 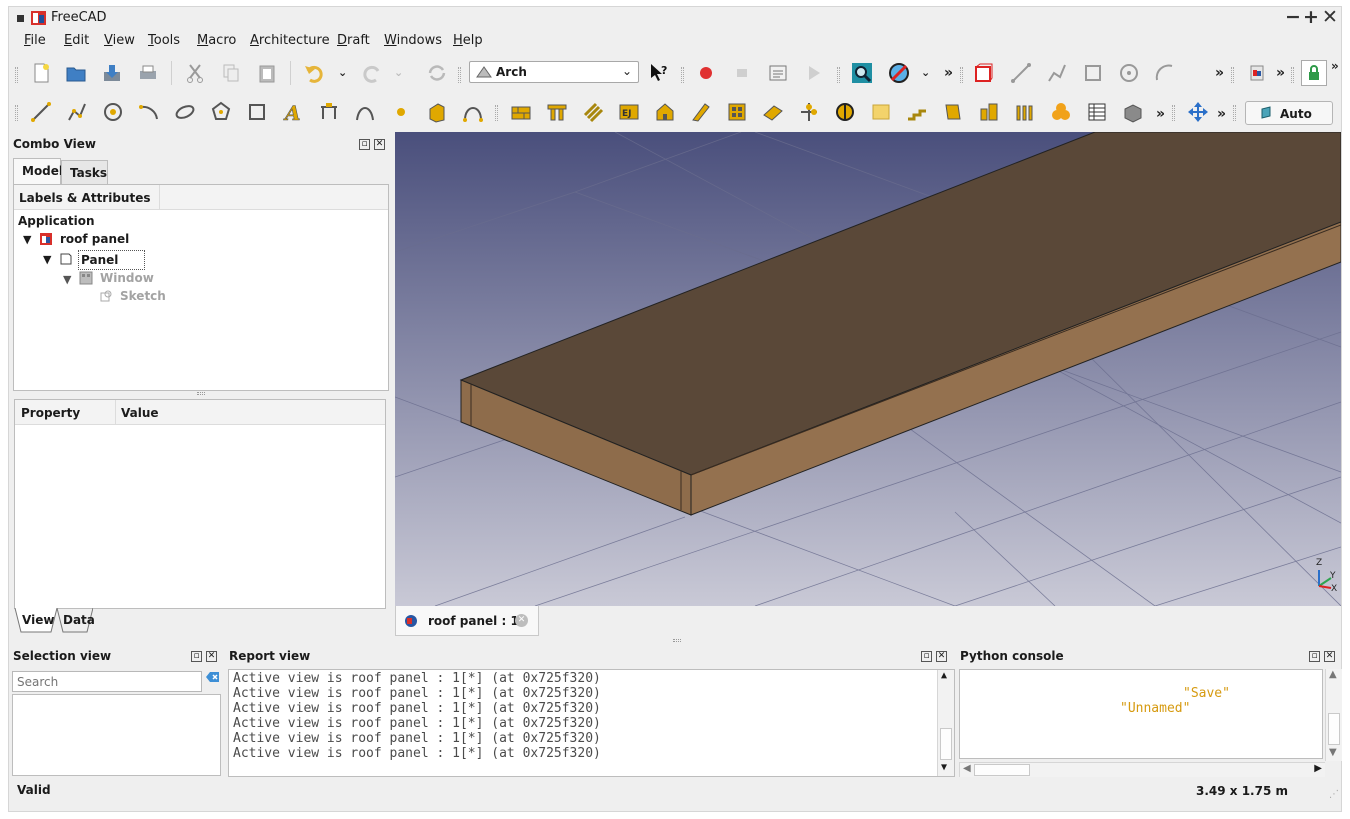 What do you see at coordinates (1133, 112) in the screenshot?
I see `arch-cutplane-icon` at bounding box center [1133, 112].